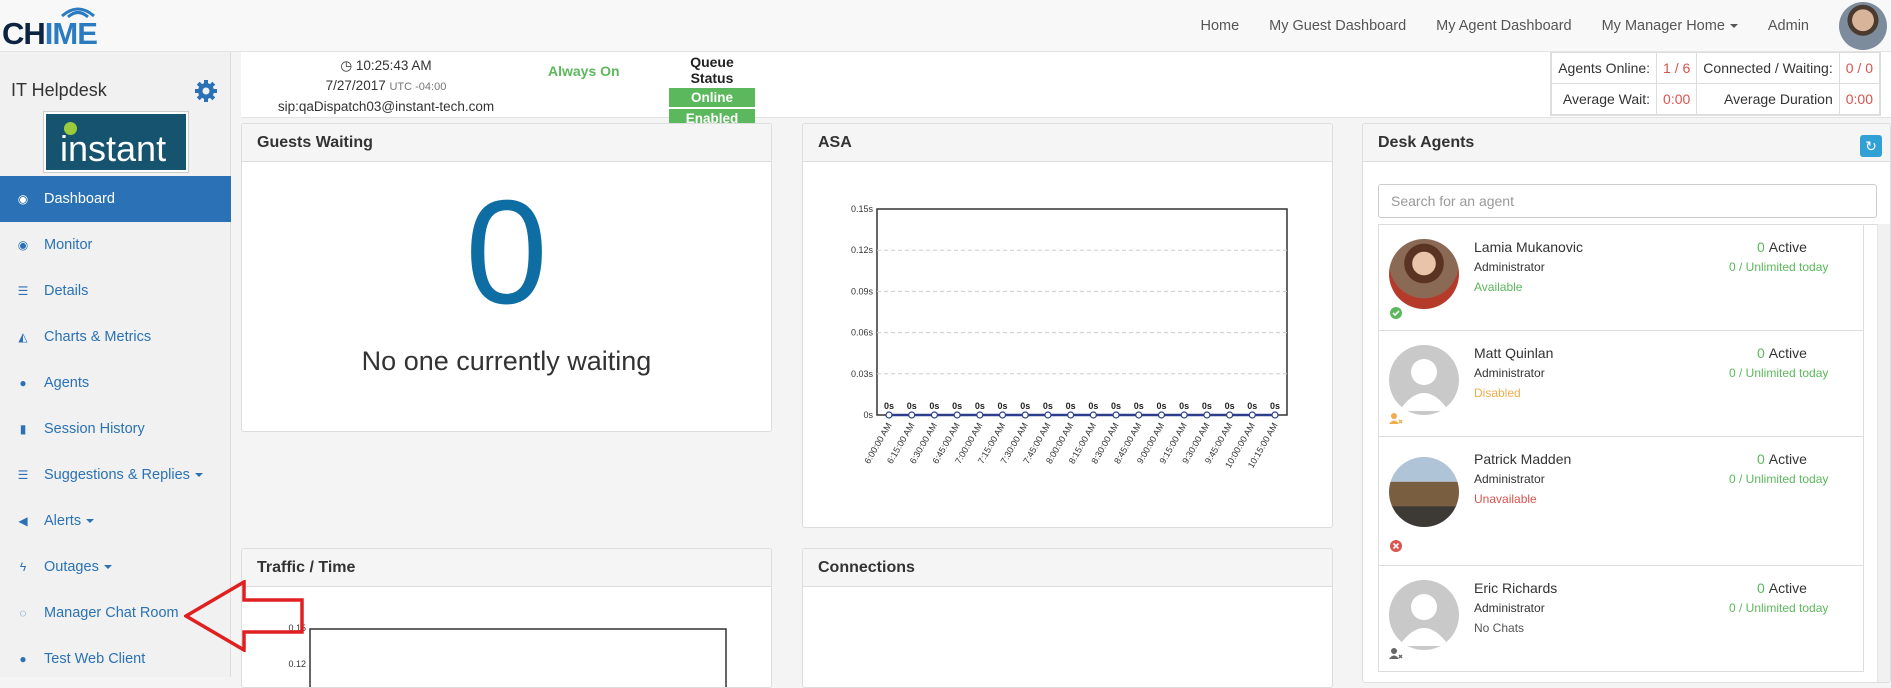 The width and height of the screenshot is (1891, 688). What do you see at coordinates (1859, 68) in the screenshot?
I see `connected-waiting-value: 0 / 0` at bounding box center [1859, 68].